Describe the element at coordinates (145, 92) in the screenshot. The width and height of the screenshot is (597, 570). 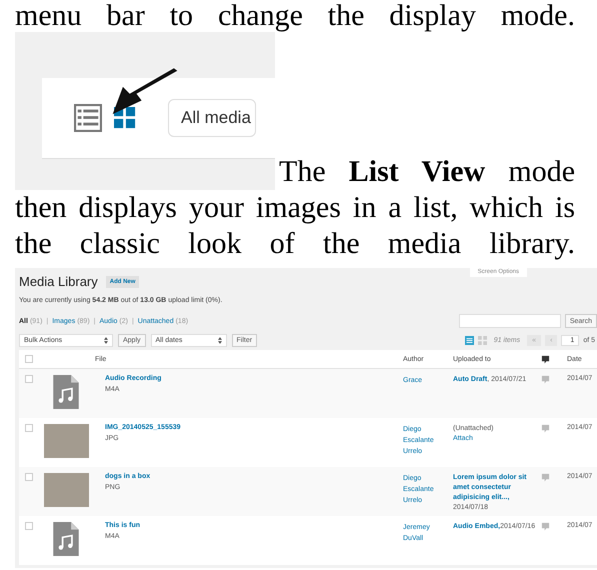
I see `arrow-icon` at that location.